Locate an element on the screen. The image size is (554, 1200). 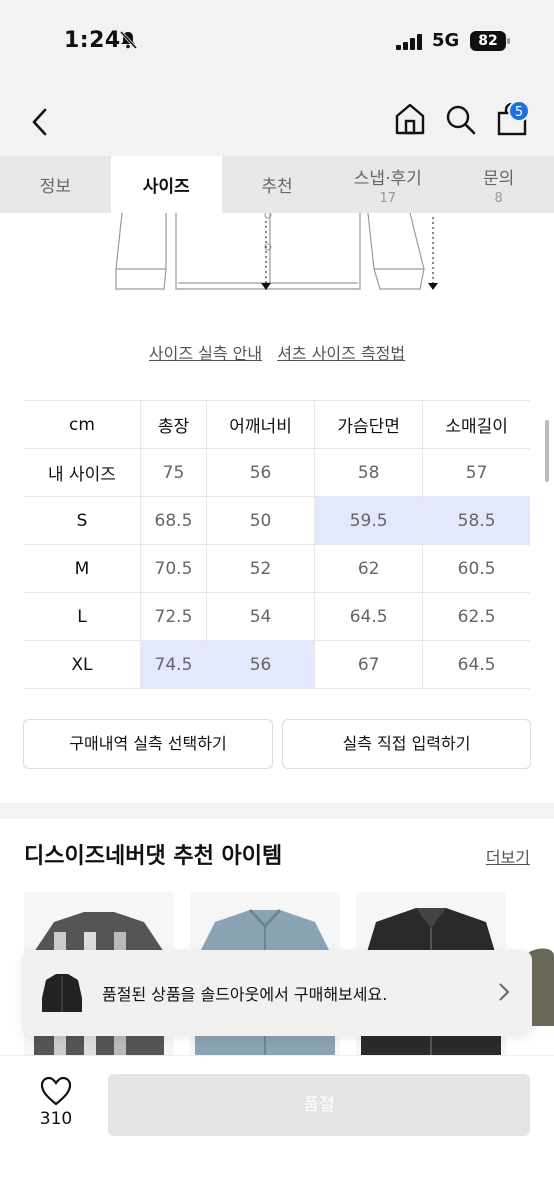
table-row: 내 사이즈 75 56 58 57 is located at coordinates (277, 472).